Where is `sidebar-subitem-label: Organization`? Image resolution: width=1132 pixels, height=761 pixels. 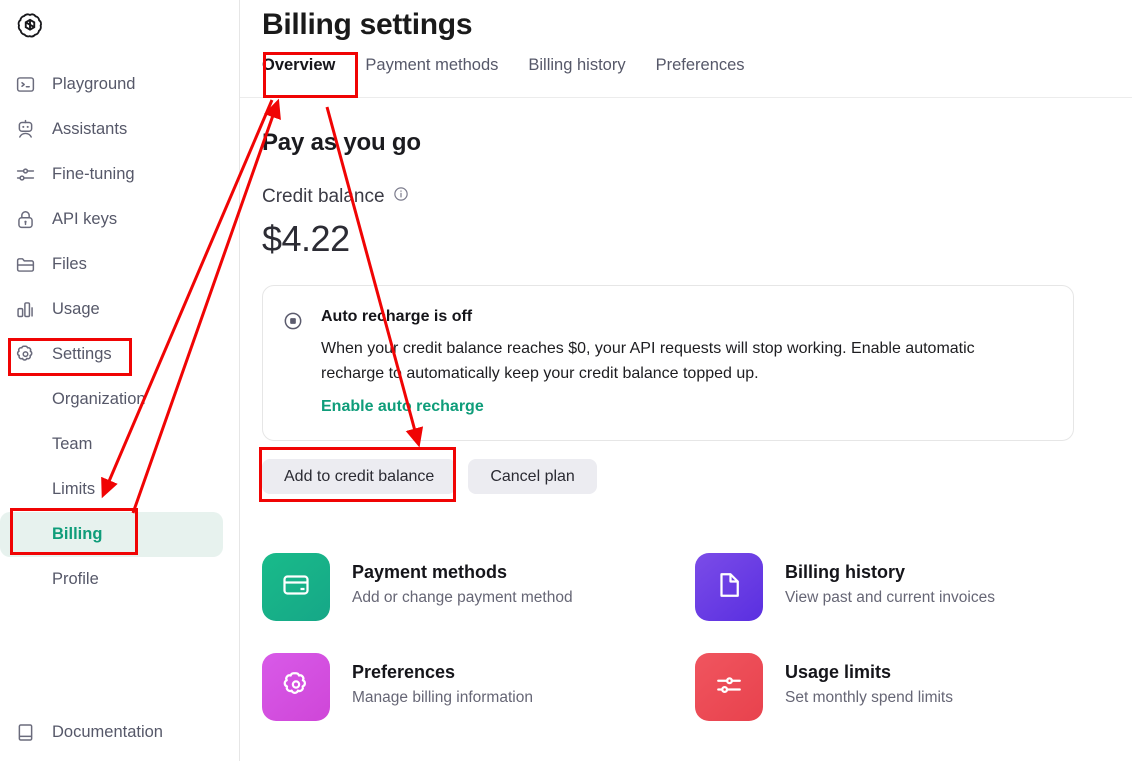
sidebar-subitem-label: Organization is located at coordinates (99, 399).